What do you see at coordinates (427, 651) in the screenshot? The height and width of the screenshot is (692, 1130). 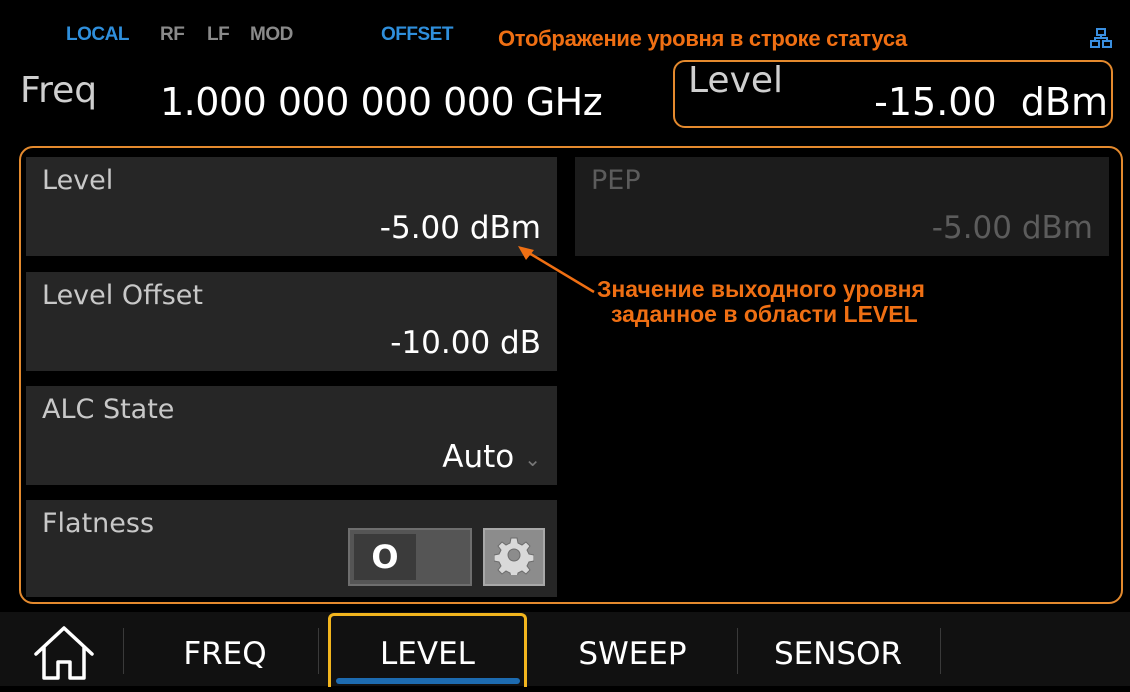 I see `tab-level: LEVEL` at bounding box center [427, 651].